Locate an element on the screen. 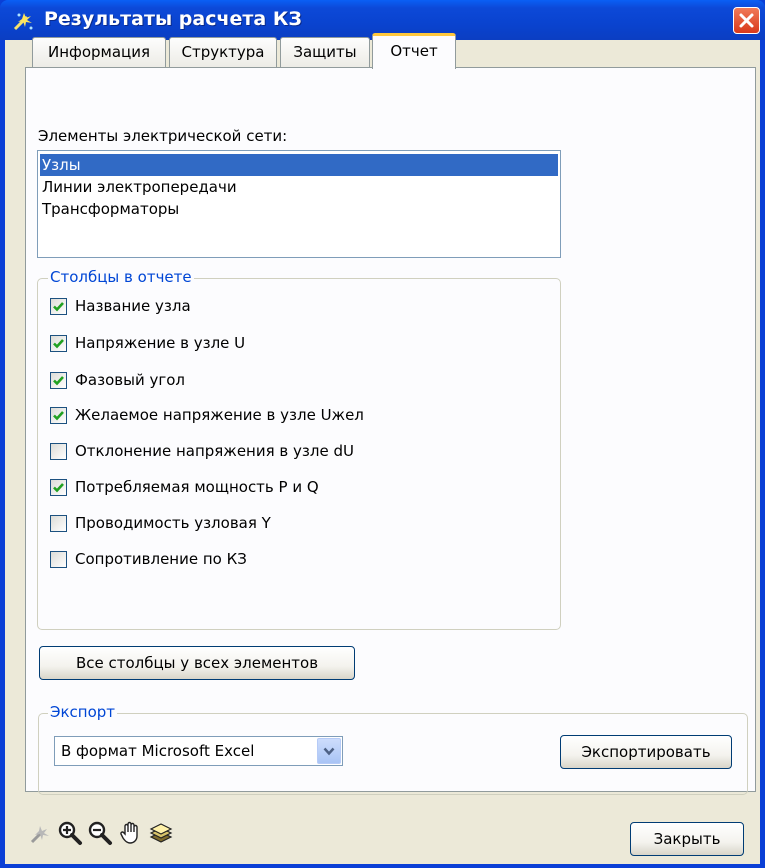  zoom-in-icon is located at coordinates (70, 833).